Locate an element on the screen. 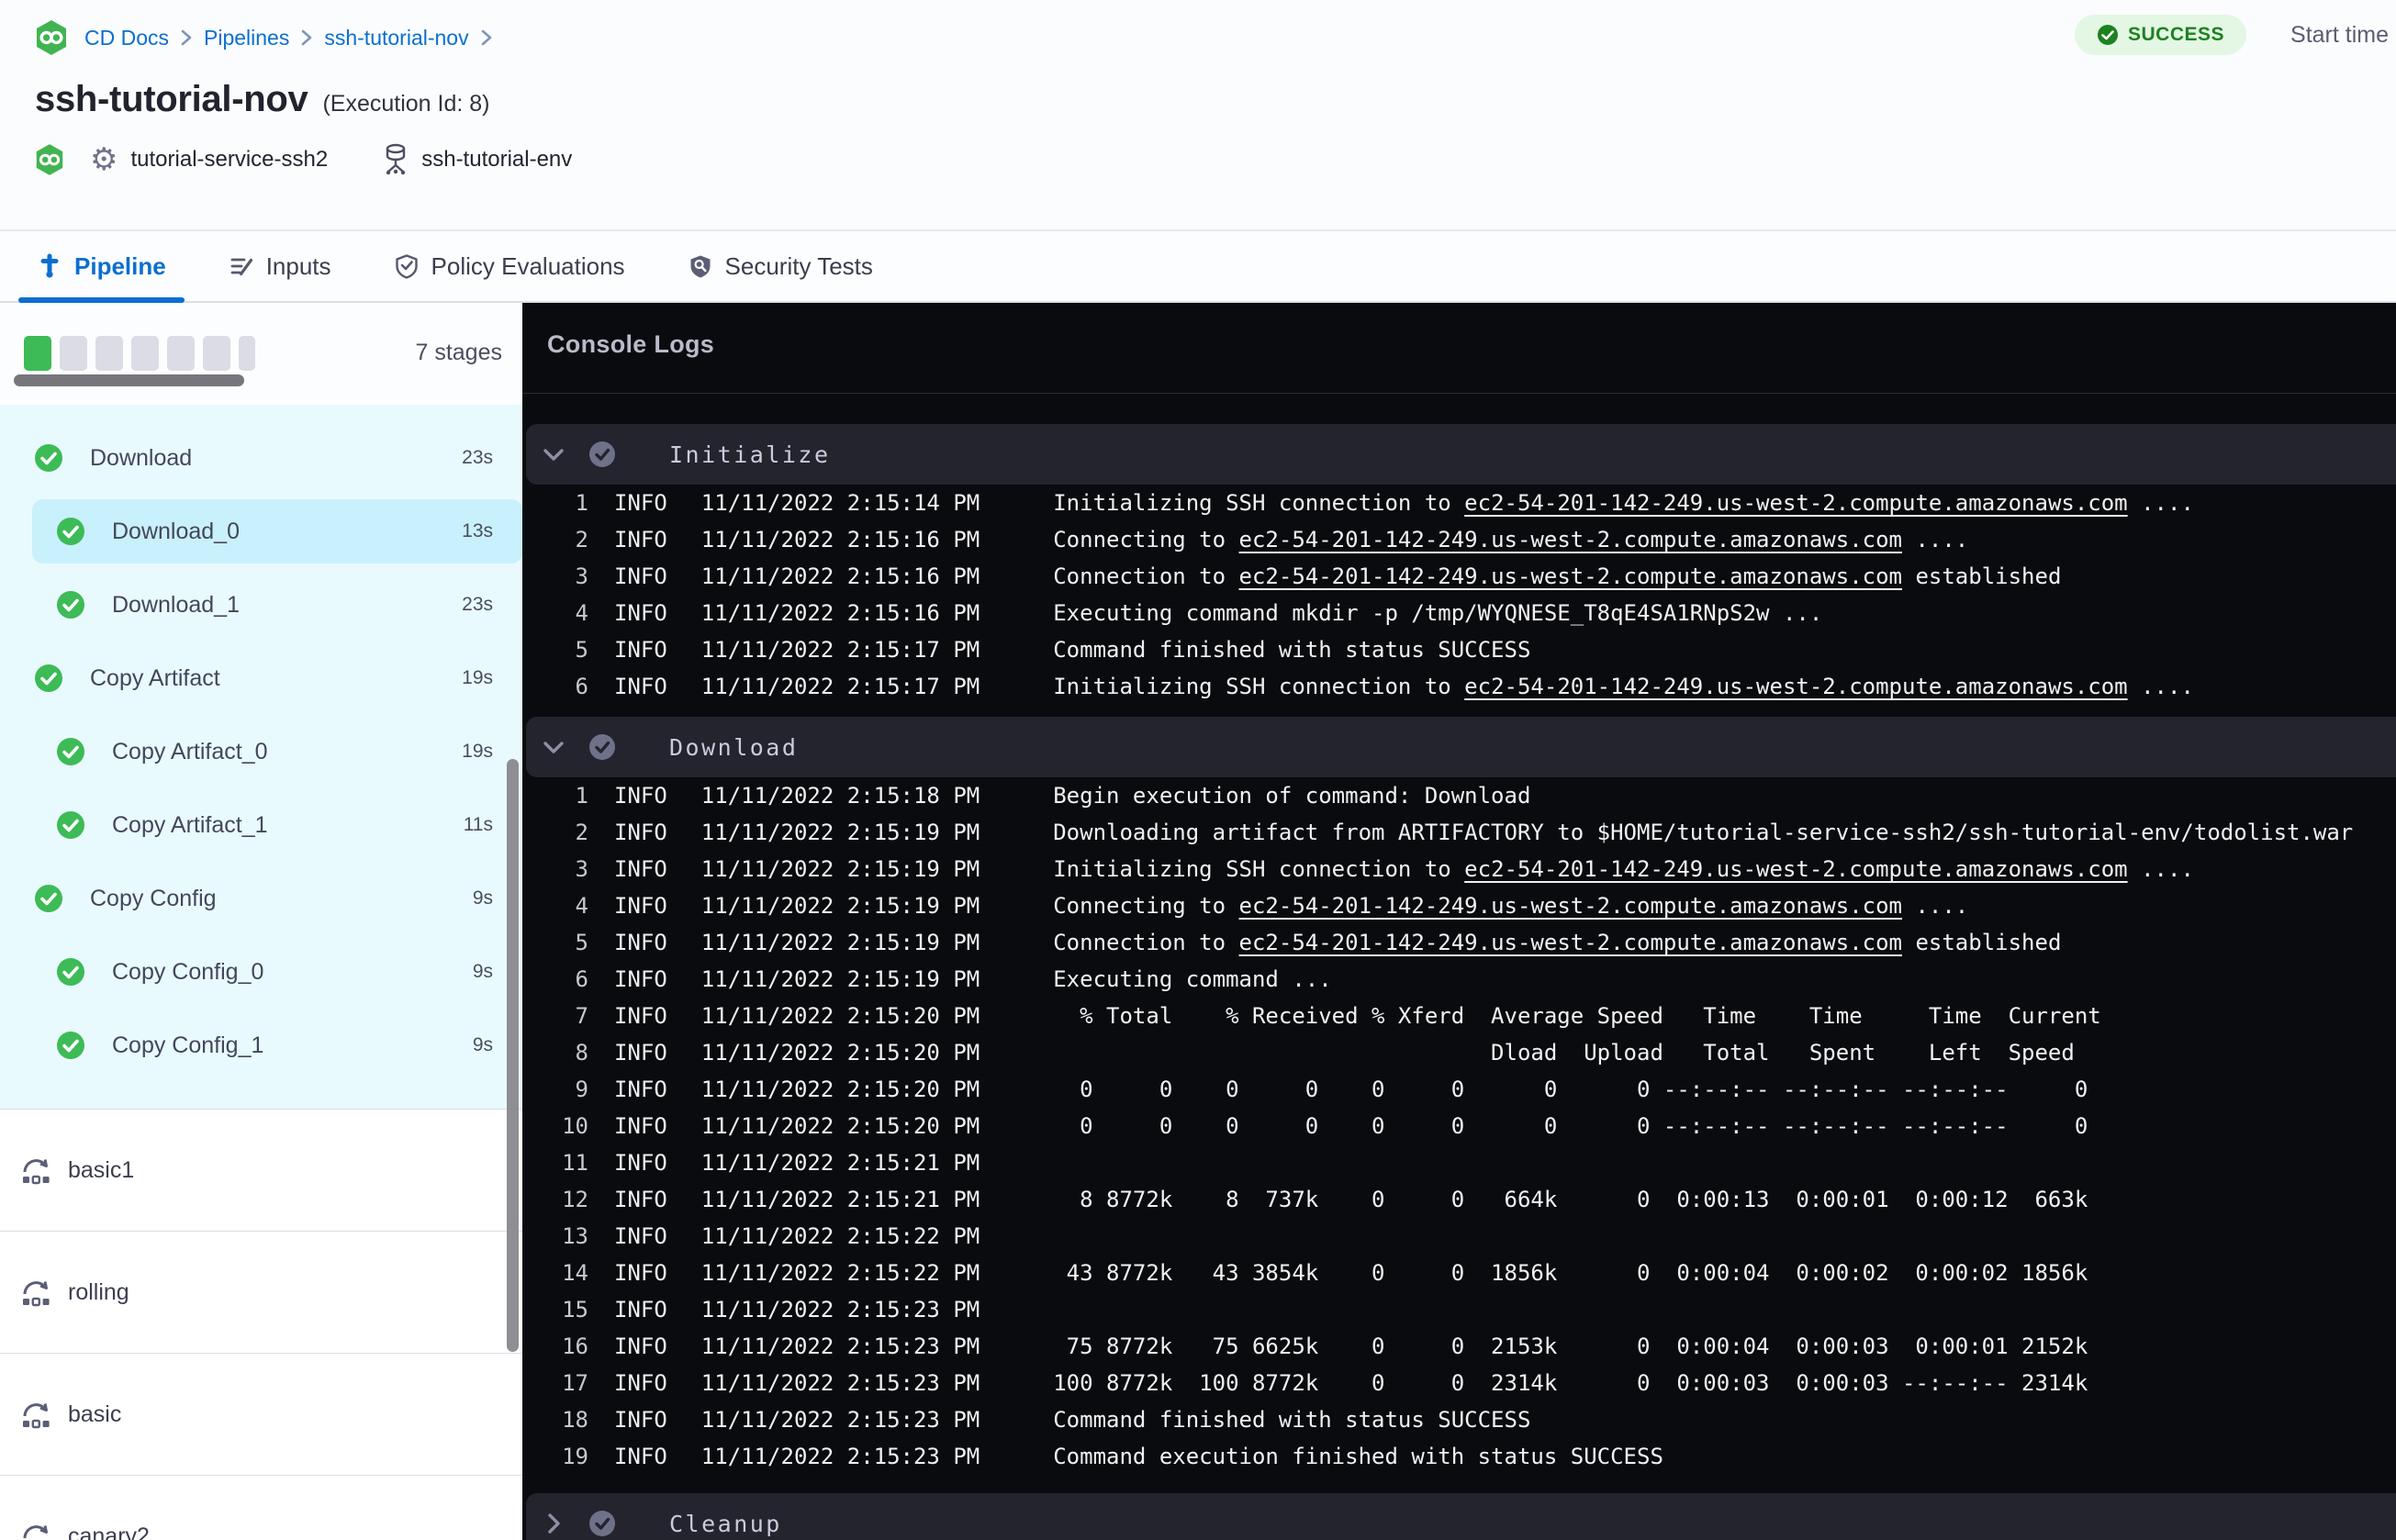  stage-row-download-1: Download_1 23s is located at coordinates (261, 605).